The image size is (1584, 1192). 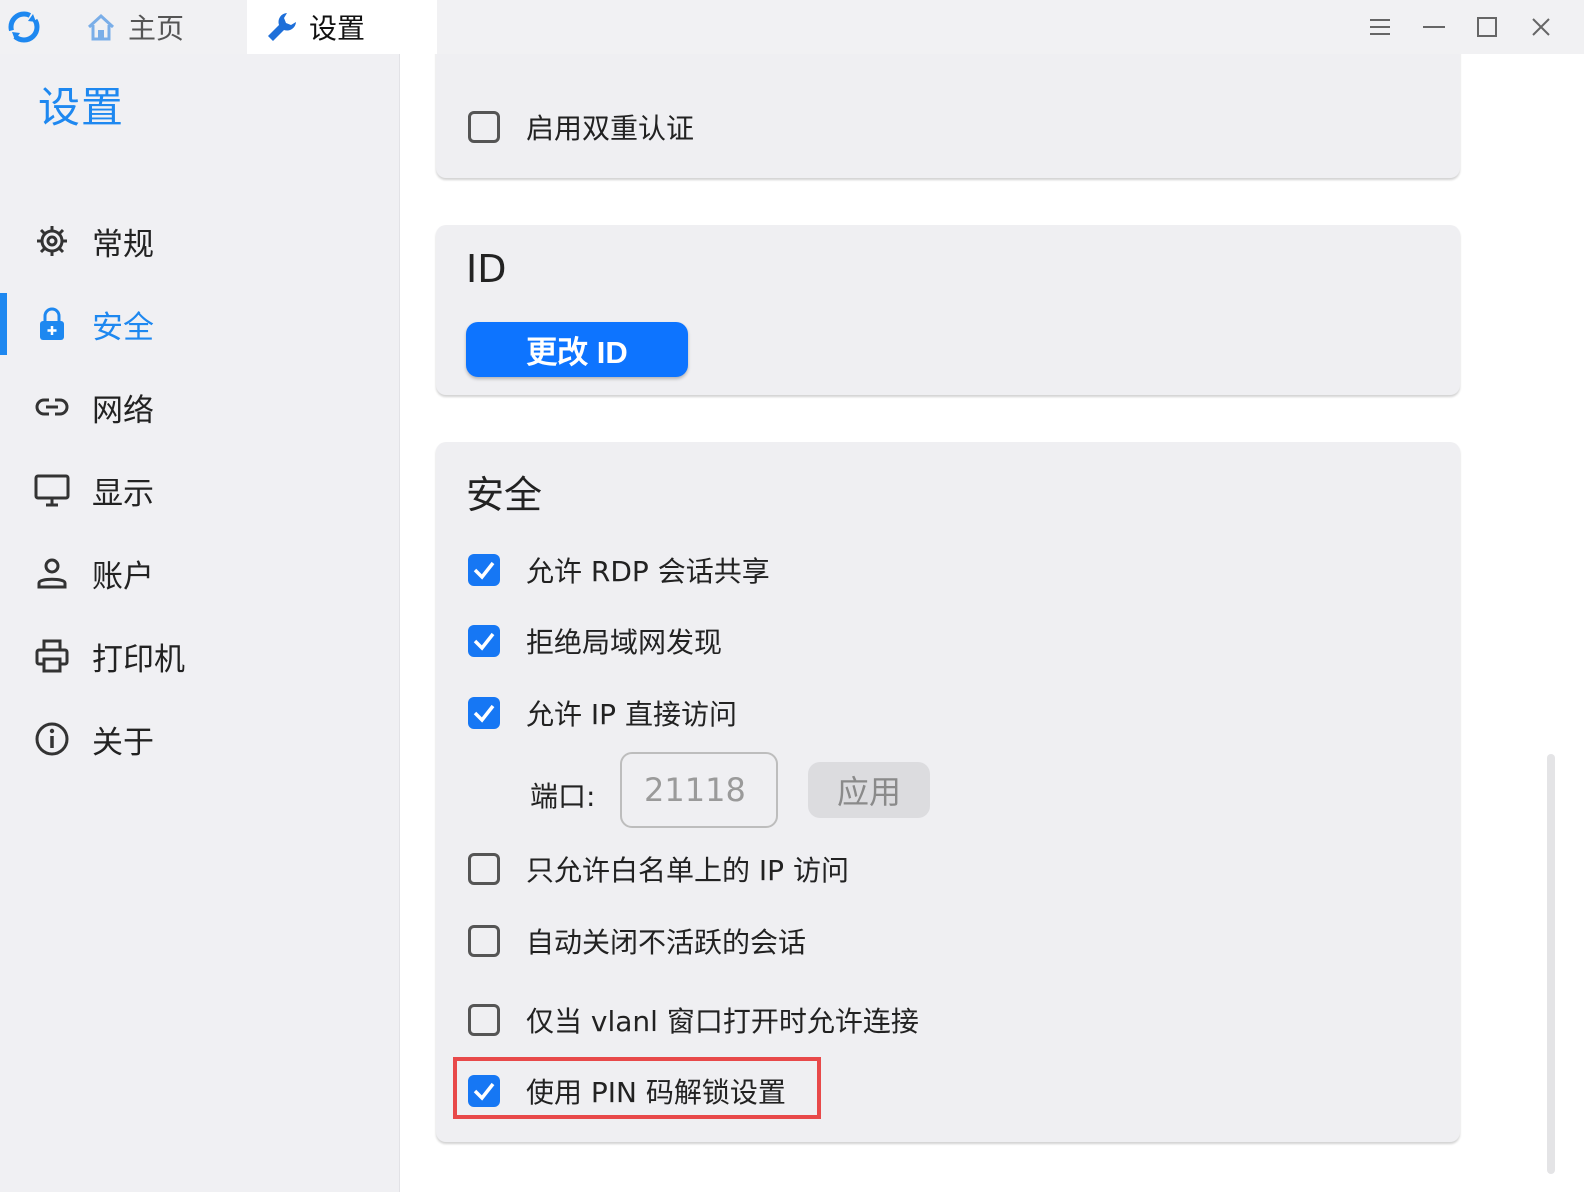 I want to click on tab-home-label: 主页, so click(x=156, y=28).